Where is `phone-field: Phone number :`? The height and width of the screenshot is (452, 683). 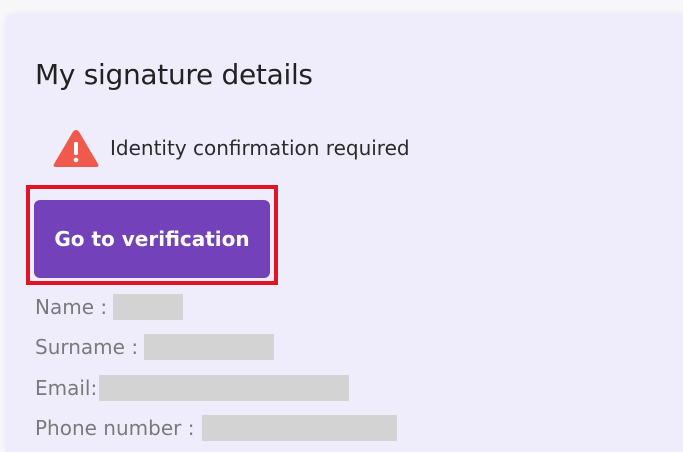
phone-field: Phone number : is located at coordinates (216, 428).